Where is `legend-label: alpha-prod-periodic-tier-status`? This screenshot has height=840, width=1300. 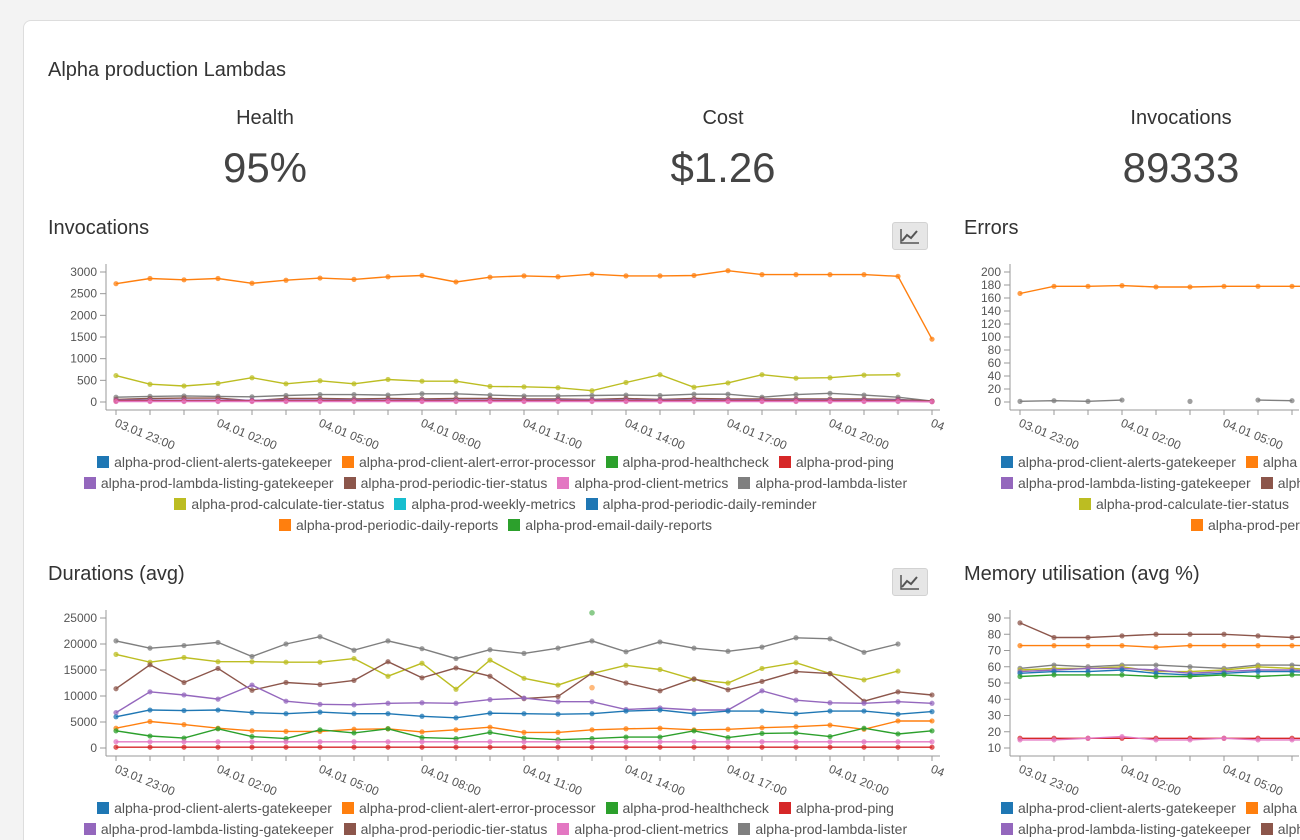 legend-label: alpha-prod-periodic-tier-status is located at coordinates (454, 829).